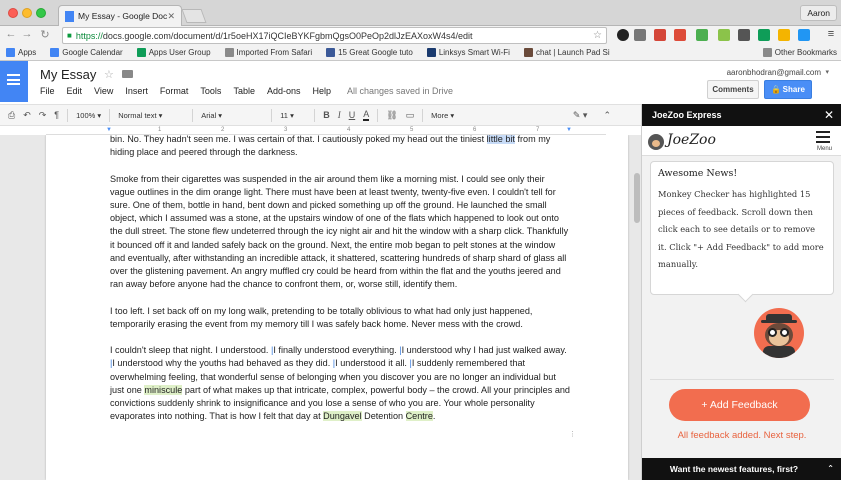  Describe the element at coordinates (331, 52) in the screenshot. I see `site-icon` at that location.